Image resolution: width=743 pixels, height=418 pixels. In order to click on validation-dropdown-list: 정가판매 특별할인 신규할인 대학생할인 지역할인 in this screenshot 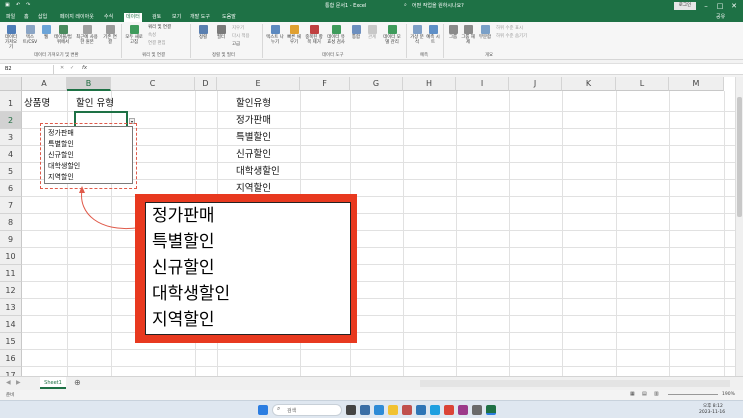, I will do `click(88, 155)`.